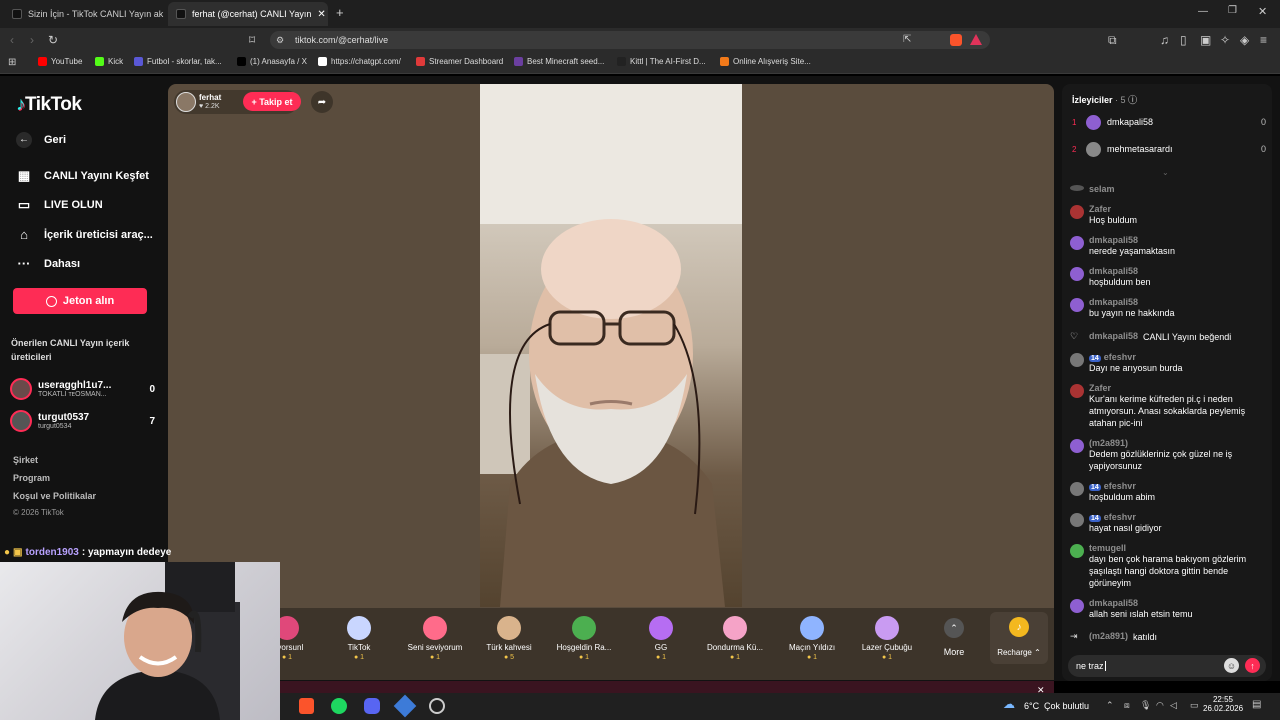 The width and height of the screenshot is (1280, 720). I want to click on more-gifts-button: More, so click(954, 652).